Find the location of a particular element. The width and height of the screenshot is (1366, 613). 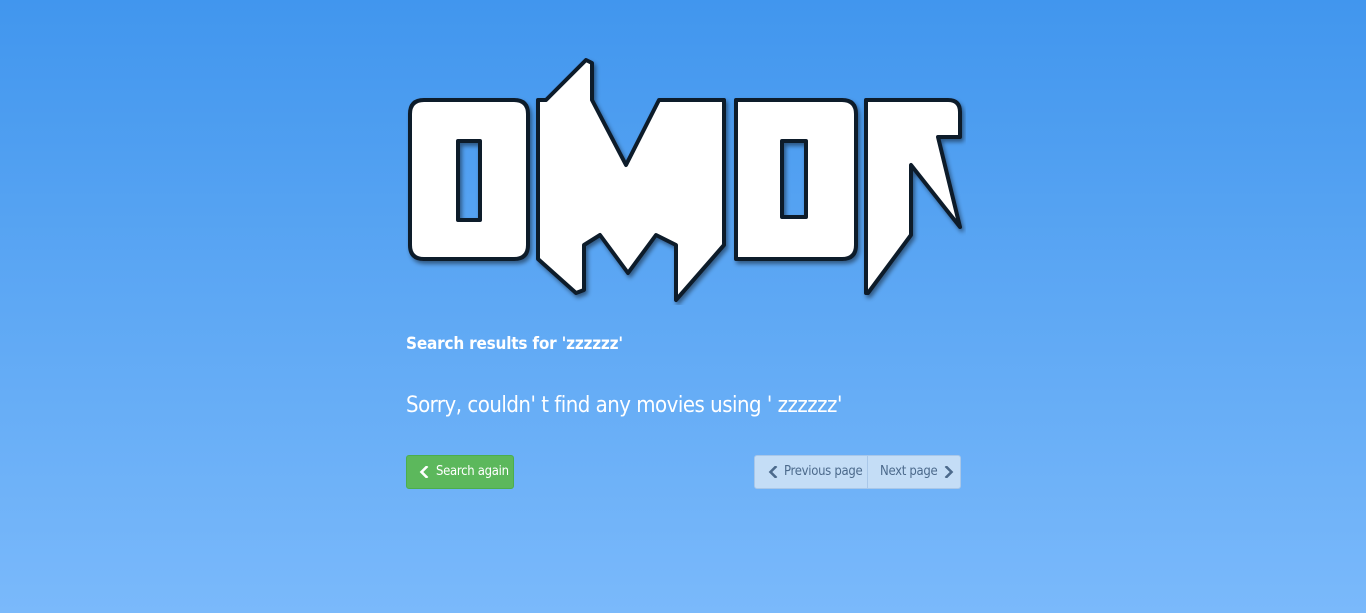

next-page-button: Next page is located at coordinates (914, 472).